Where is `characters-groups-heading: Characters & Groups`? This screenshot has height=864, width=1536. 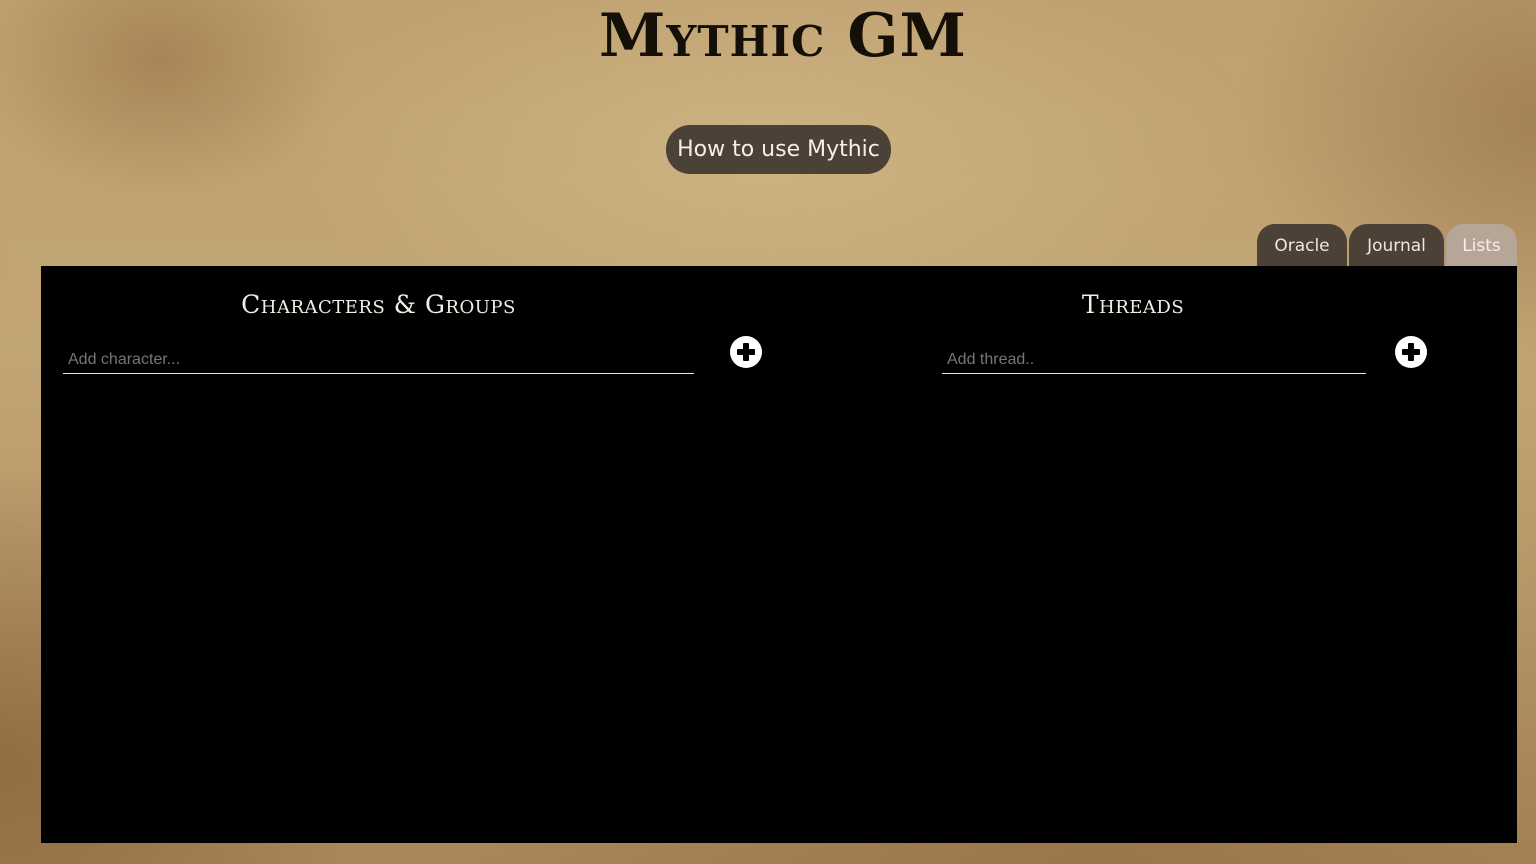
characters-groups-heading: Characters & Groups is located at coordinates (378, 304).